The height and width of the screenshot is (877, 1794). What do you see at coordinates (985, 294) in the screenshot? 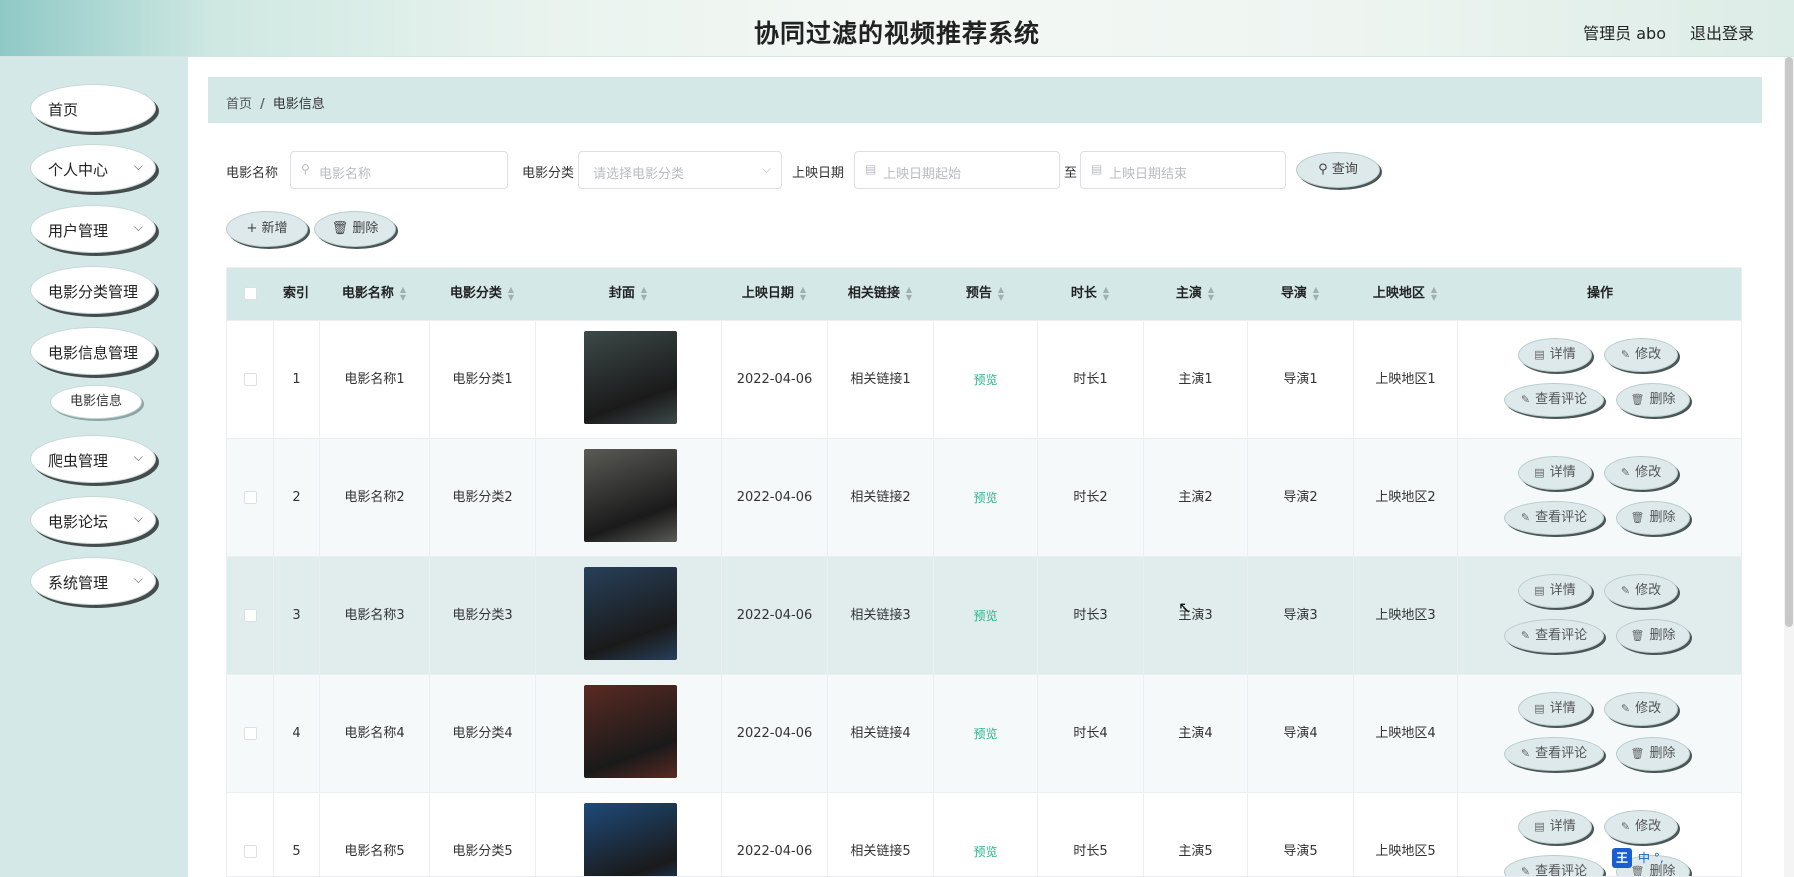
I see `col-header-trailer: 预告 ▲ ▼` at bounding box center [985, 294].